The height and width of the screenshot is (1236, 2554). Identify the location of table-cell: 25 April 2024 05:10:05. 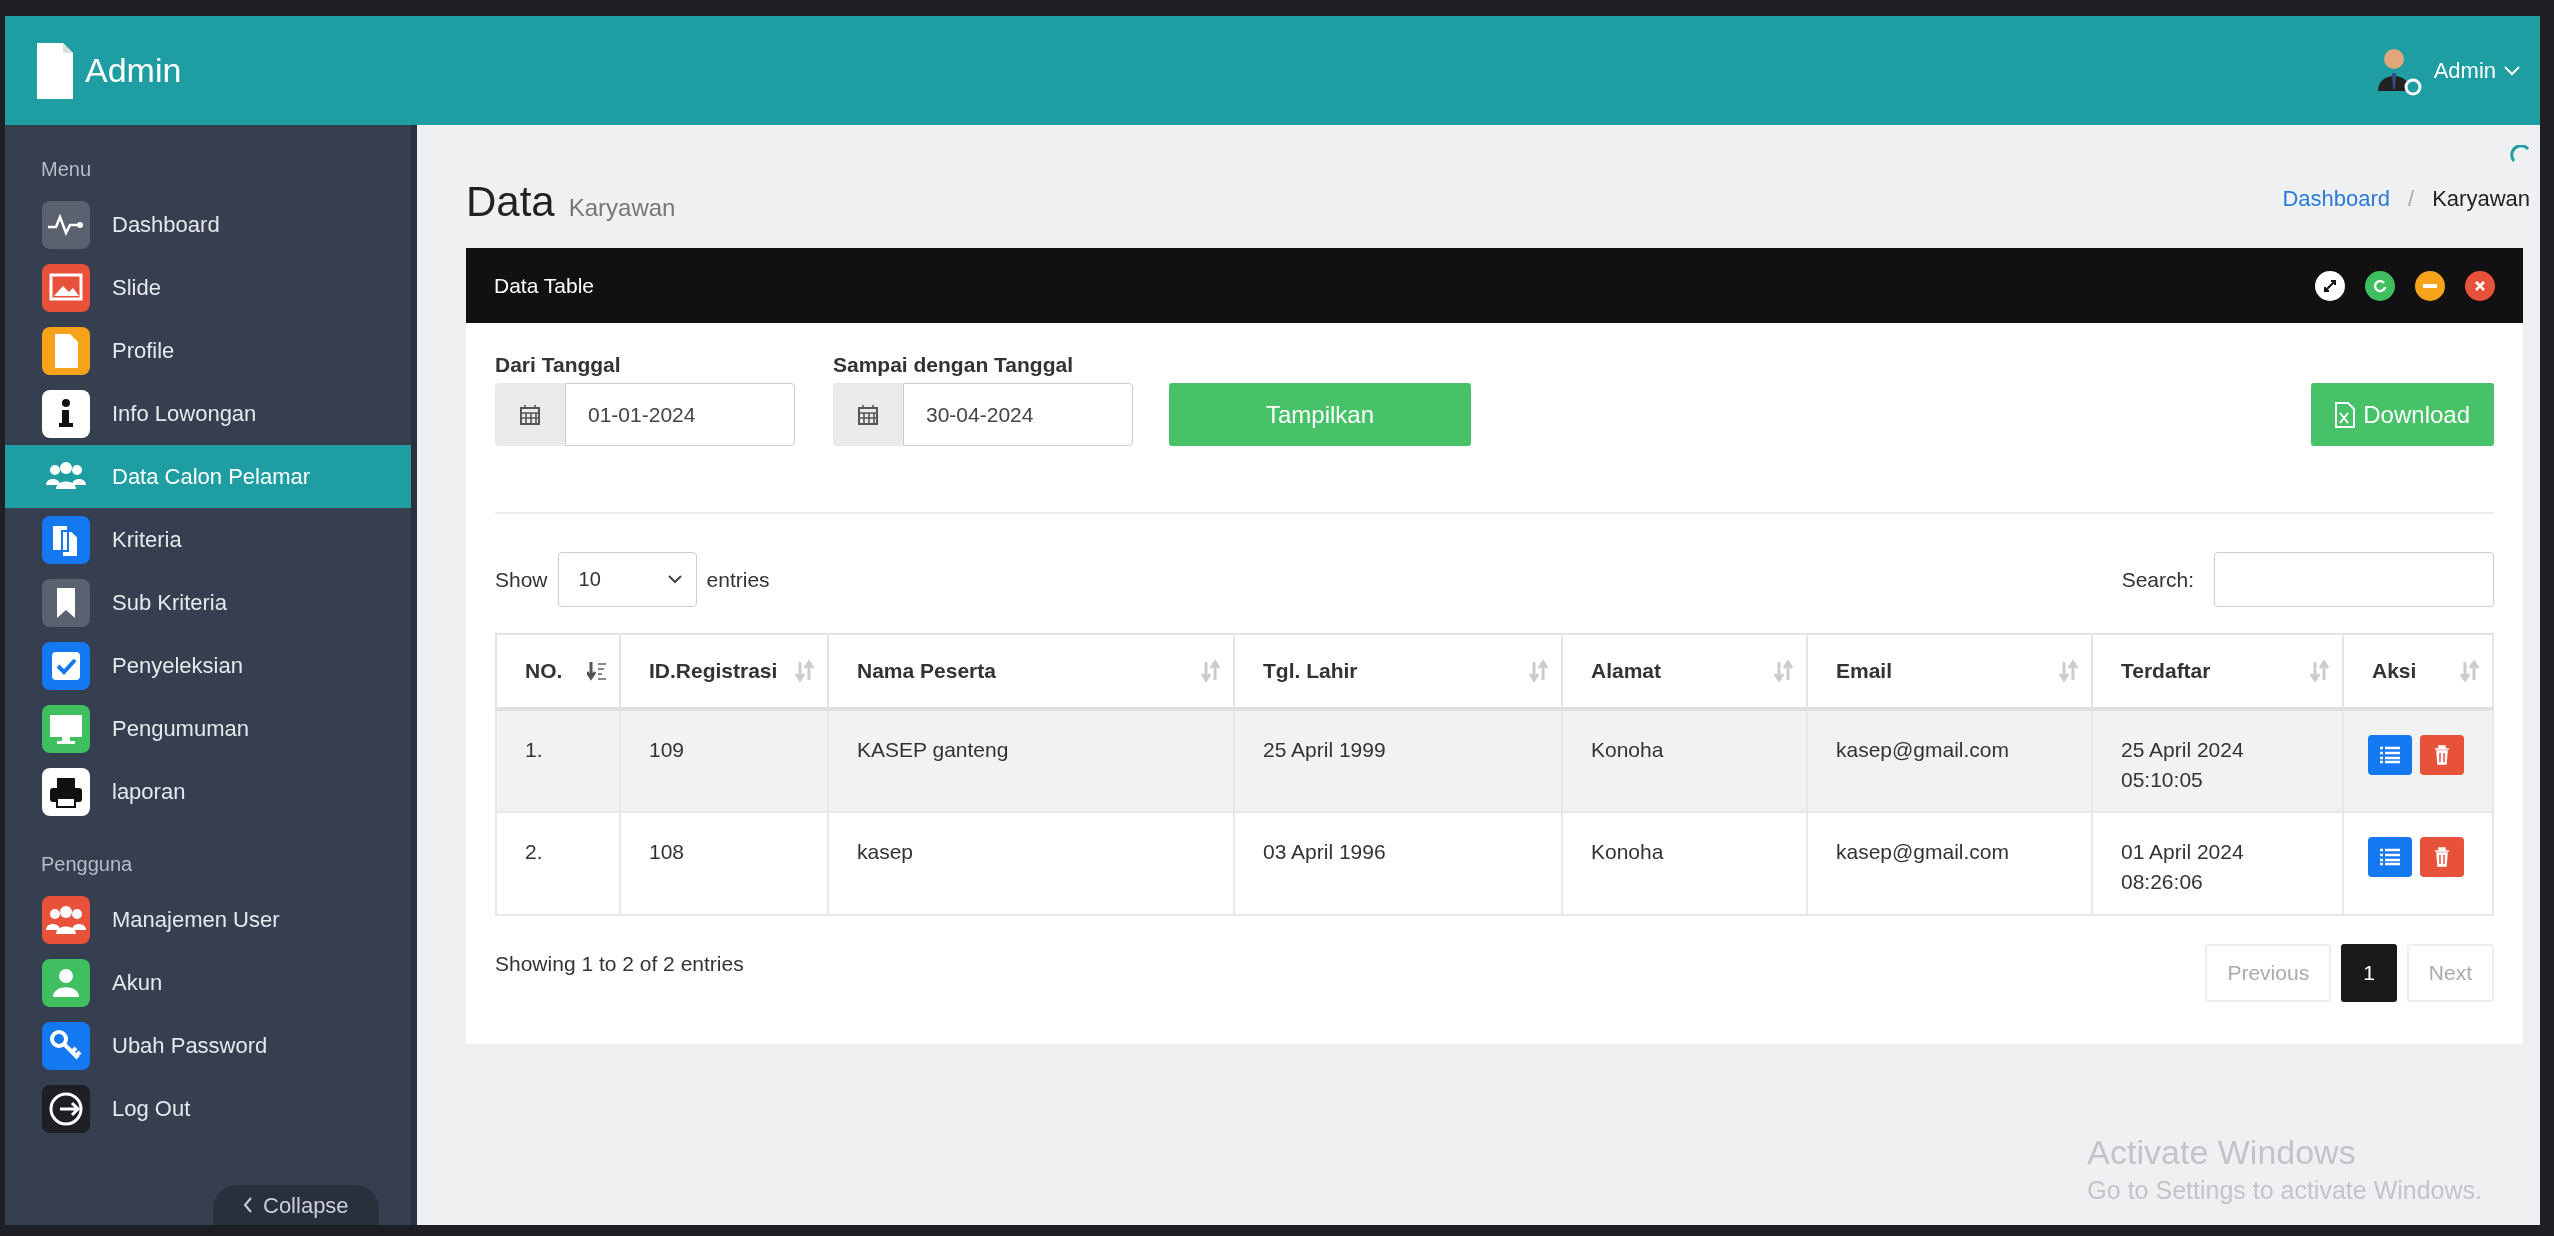
(2217, 760).